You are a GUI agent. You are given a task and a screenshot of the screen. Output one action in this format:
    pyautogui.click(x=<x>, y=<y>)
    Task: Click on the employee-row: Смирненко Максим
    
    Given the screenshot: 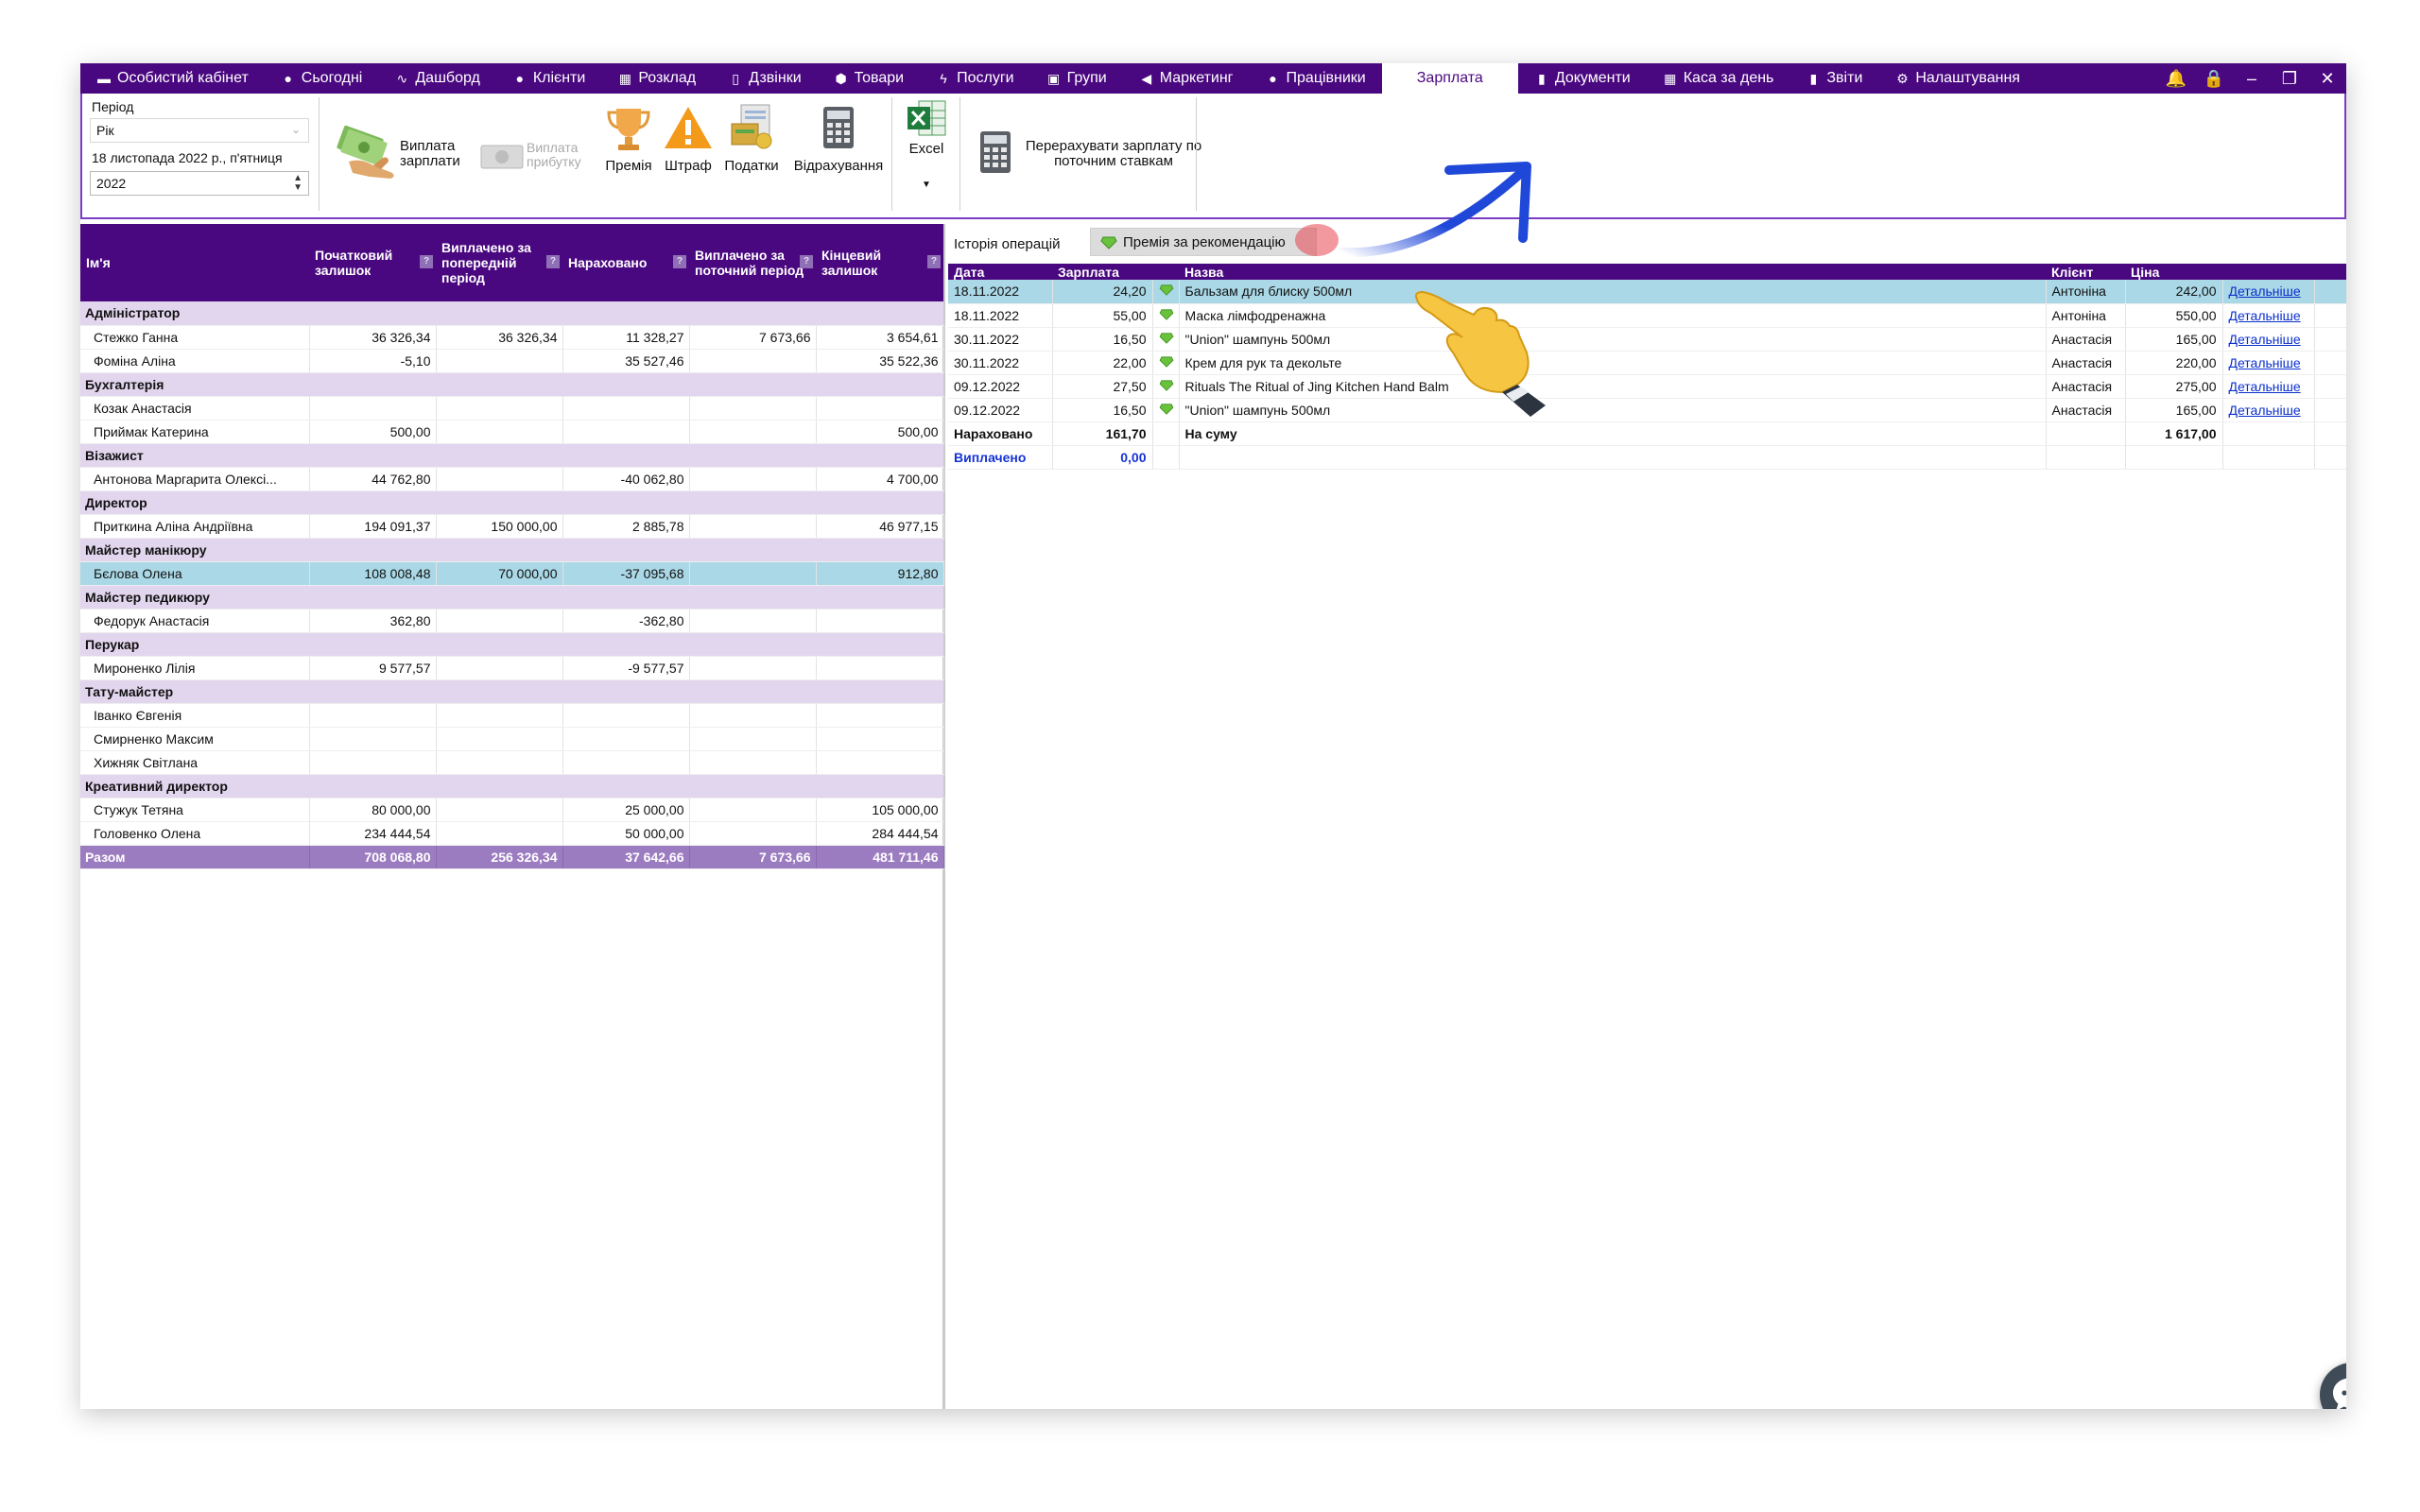 What is the action you would take?
    pyautogui.click(x=512, y=739)
    